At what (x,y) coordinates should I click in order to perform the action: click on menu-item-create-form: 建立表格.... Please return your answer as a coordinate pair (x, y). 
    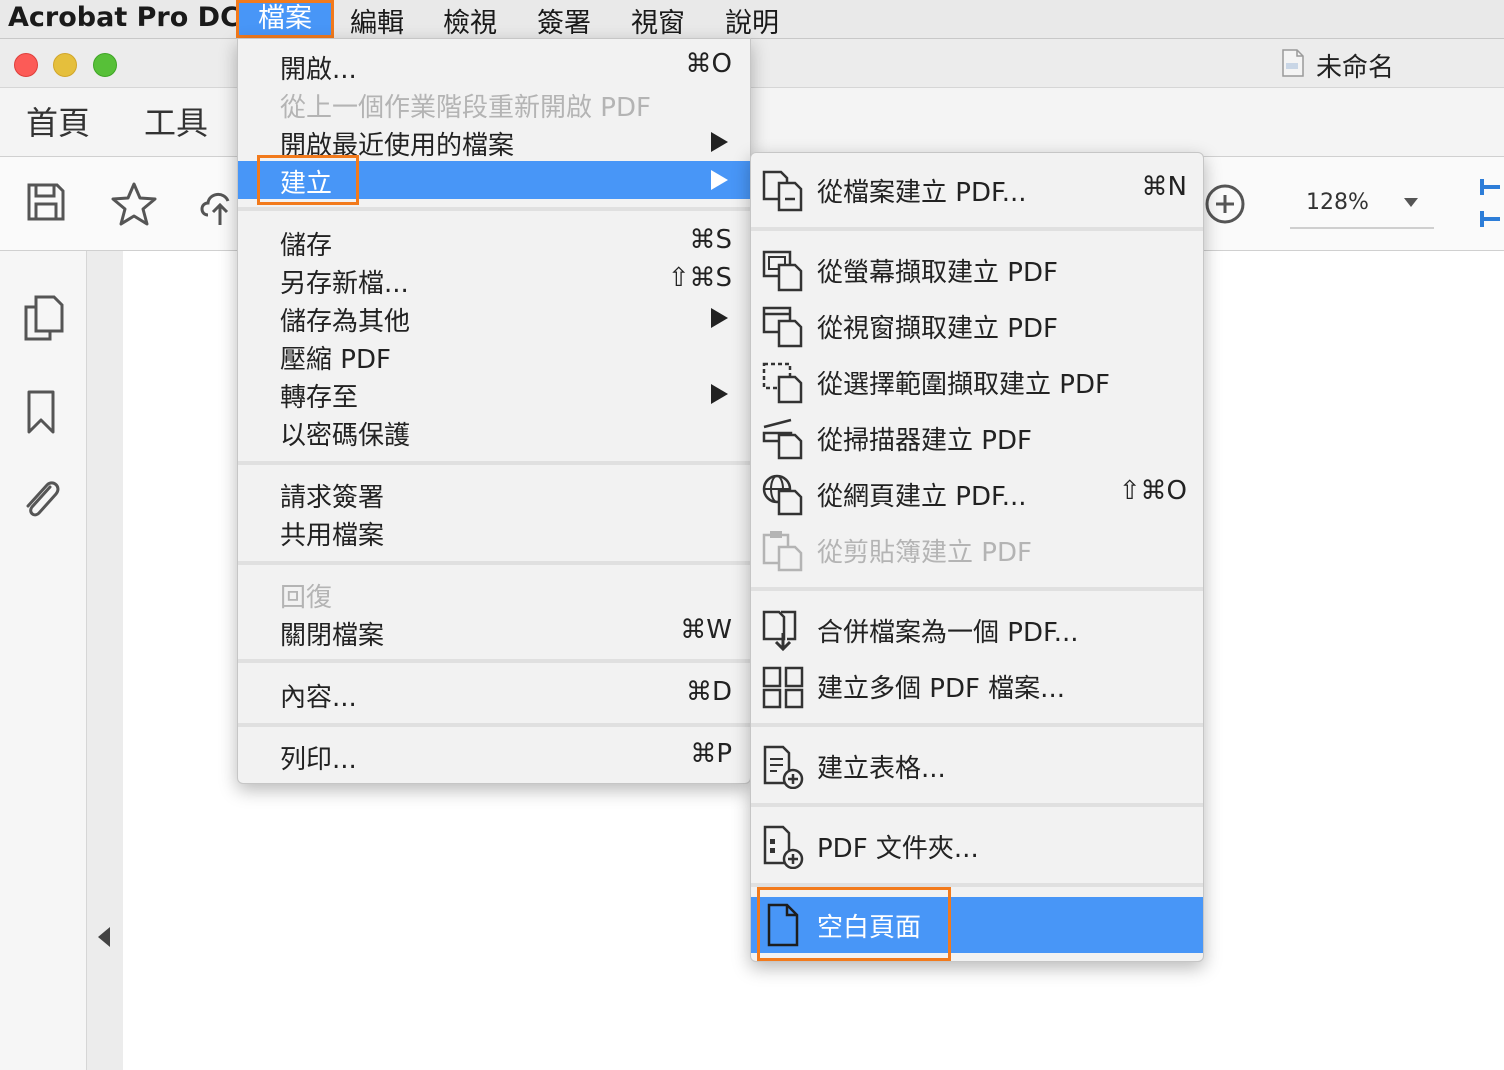
    Looking at the image, I should click on (977, 766).